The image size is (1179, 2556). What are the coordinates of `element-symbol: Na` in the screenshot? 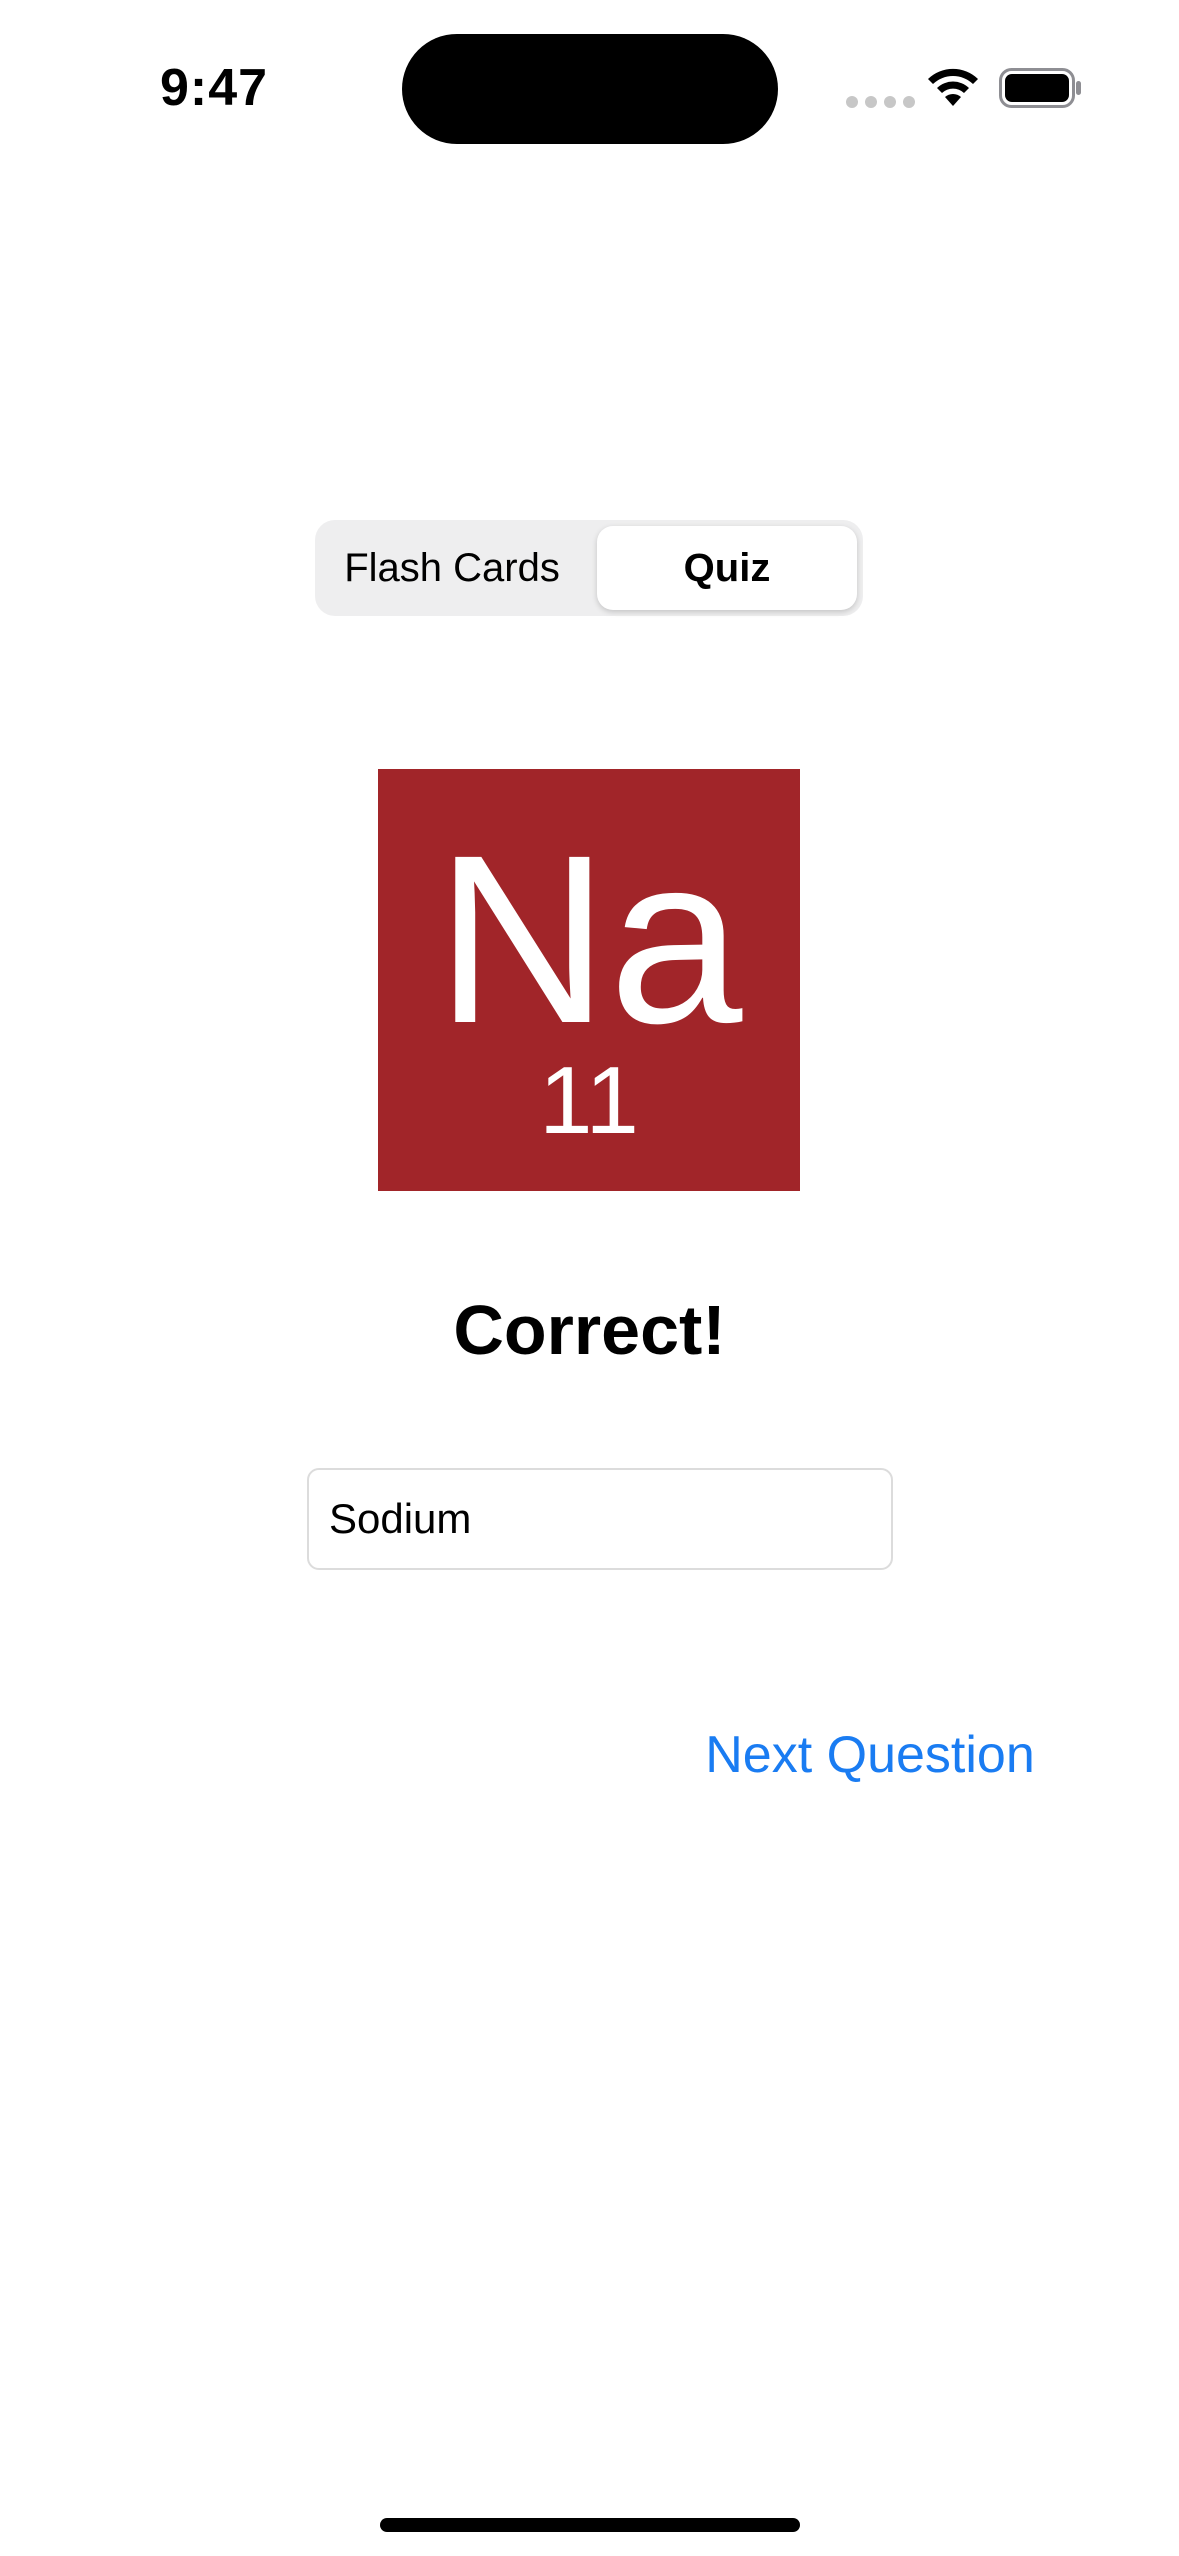 It's located at (589, 939).